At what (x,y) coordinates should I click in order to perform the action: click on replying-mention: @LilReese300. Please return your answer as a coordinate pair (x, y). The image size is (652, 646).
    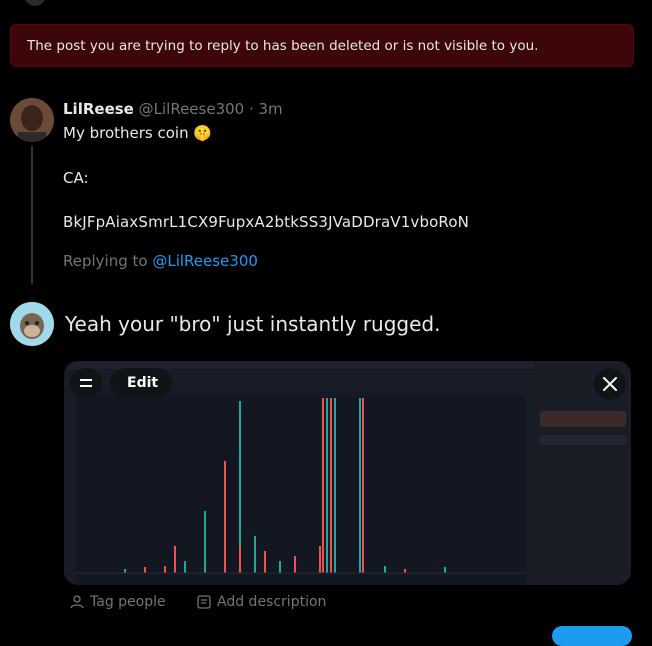
    Looking at the image, I should click on (205, 261).